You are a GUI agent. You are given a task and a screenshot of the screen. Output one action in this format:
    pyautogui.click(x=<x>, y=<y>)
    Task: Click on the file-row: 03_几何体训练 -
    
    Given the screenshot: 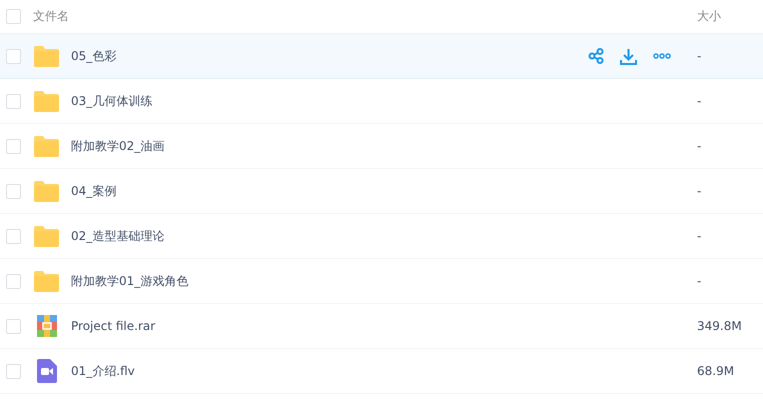 What is the action you would take?
    pyautogui.click(x=381, y=101)
    